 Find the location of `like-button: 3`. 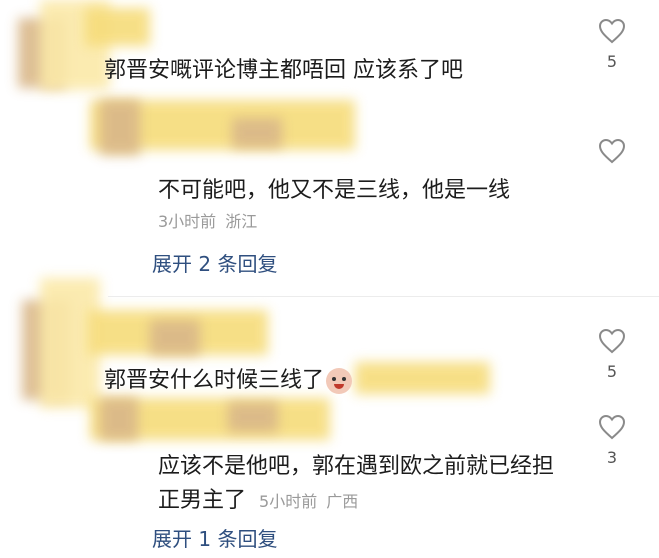

like-button: 3 is located at coordinates (612, 440).